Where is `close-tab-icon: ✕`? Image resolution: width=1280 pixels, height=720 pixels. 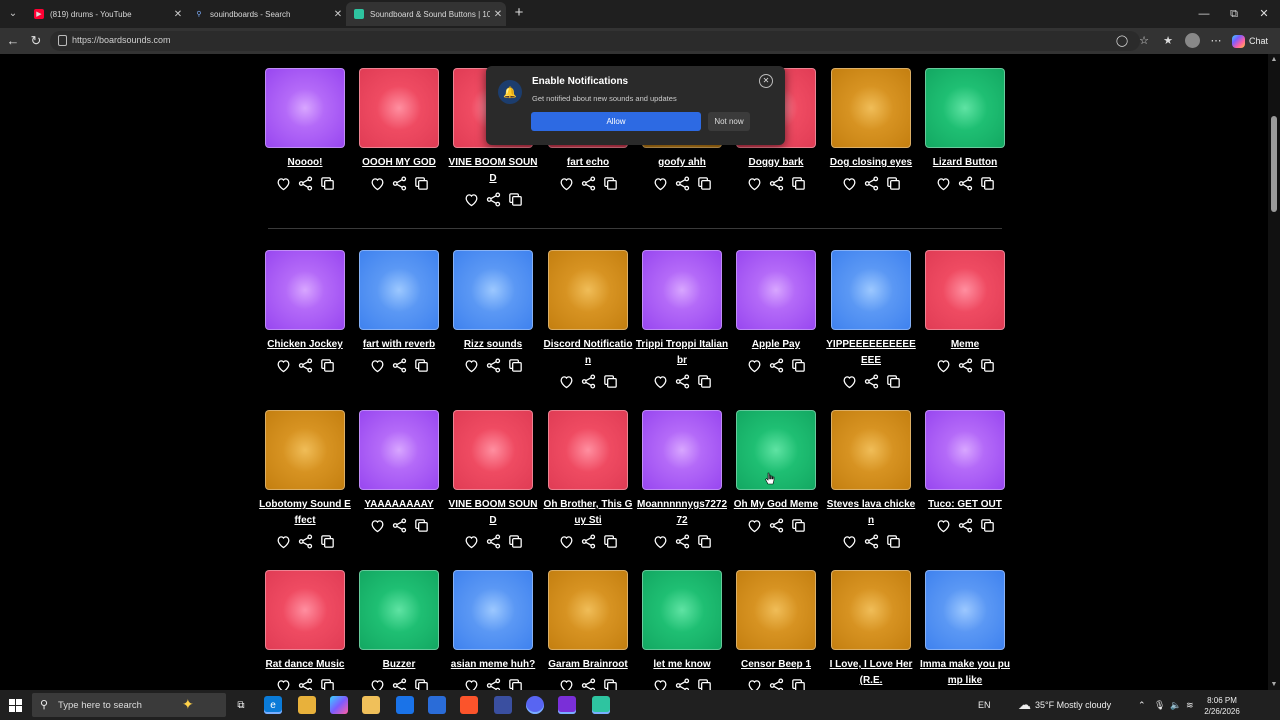
close-tab-icon: ✕ is located at coordinates (178, 14).